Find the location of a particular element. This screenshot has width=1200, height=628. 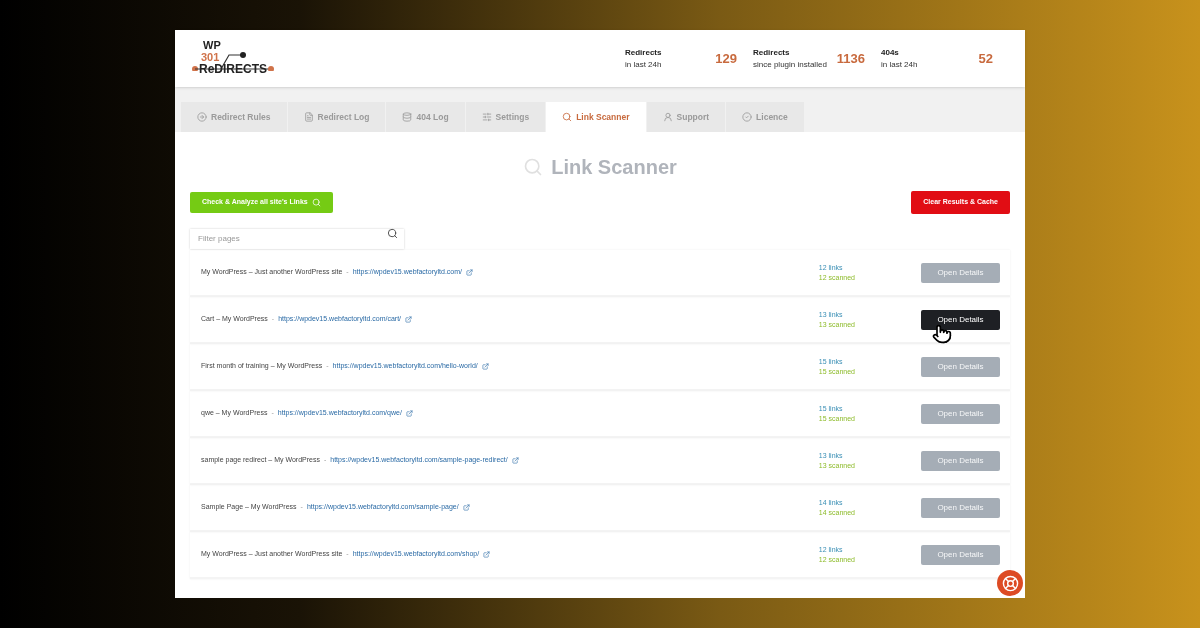

stat-value: 1136 is located at coordinates (850, 58).